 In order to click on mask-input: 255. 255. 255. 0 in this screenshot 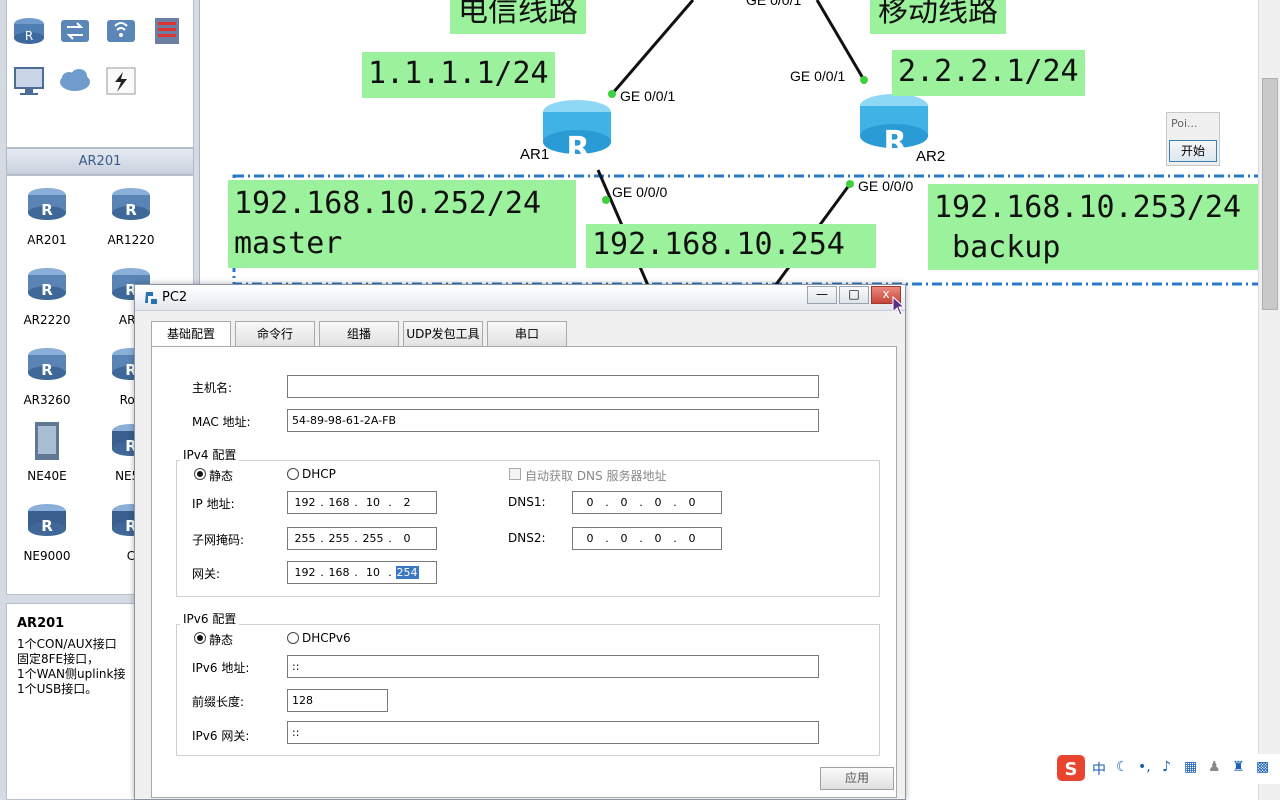, I will do `click(362, 538)`.